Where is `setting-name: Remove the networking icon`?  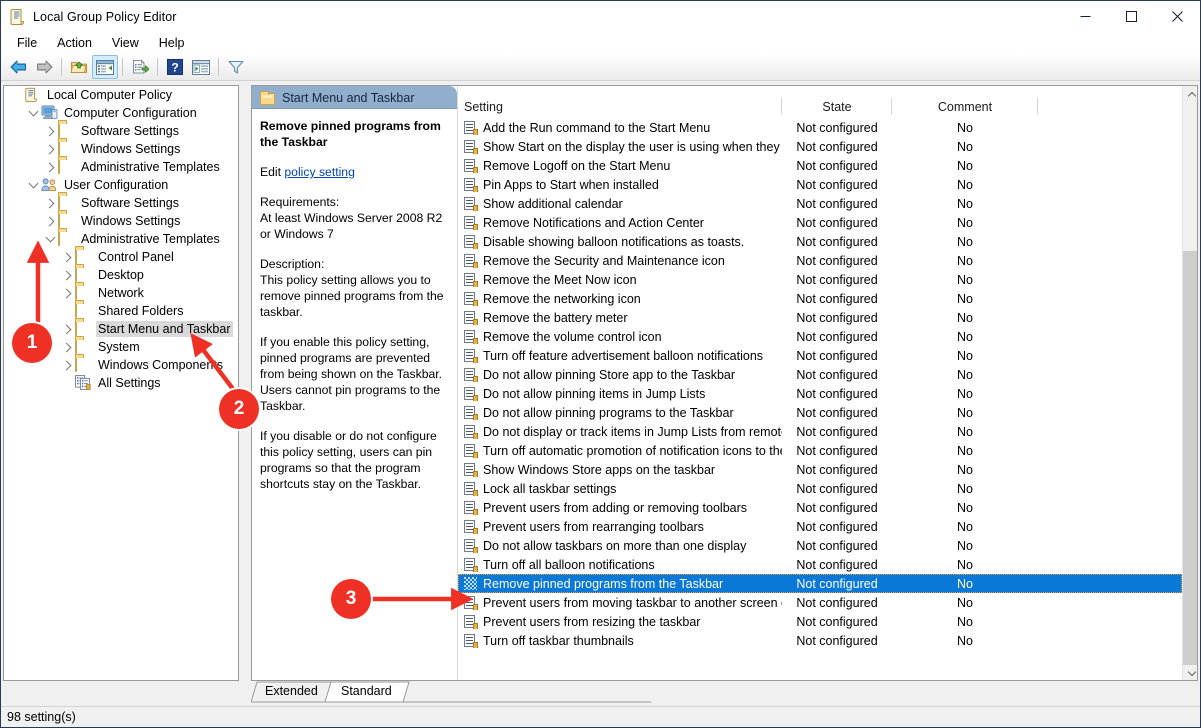 setting-name: Remove the networking icon is located at coordinates (562, 298).